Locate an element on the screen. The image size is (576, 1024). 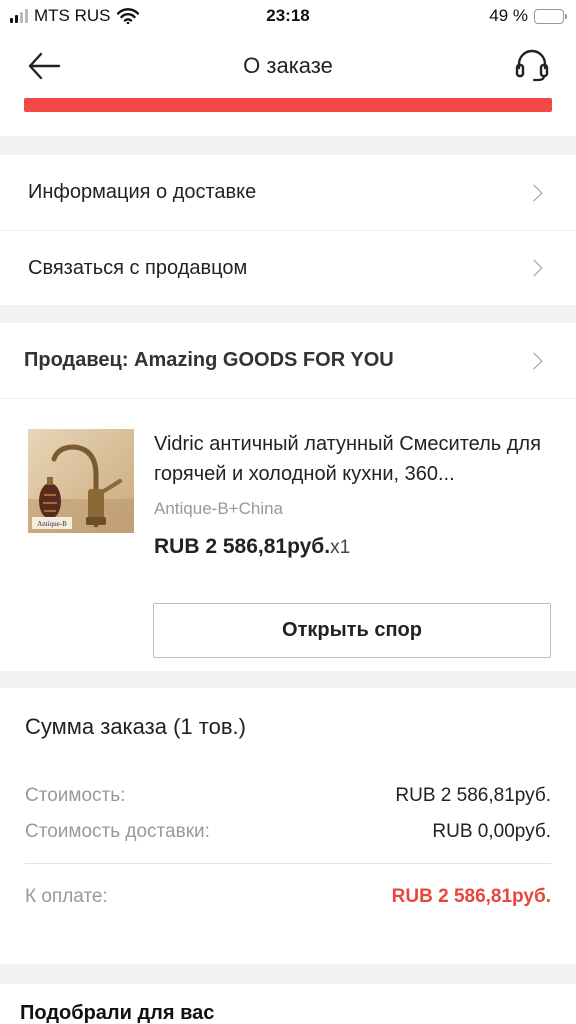
header: О заказе is located at coordinates (288, 85).